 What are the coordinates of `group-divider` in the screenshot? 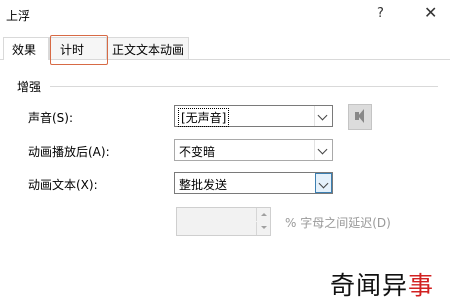 It's located at (244, 86).